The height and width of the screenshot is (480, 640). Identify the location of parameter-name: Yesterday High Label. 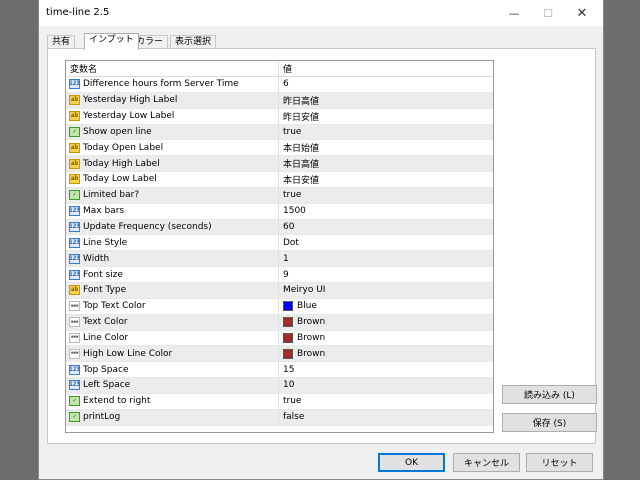
(130, 100).